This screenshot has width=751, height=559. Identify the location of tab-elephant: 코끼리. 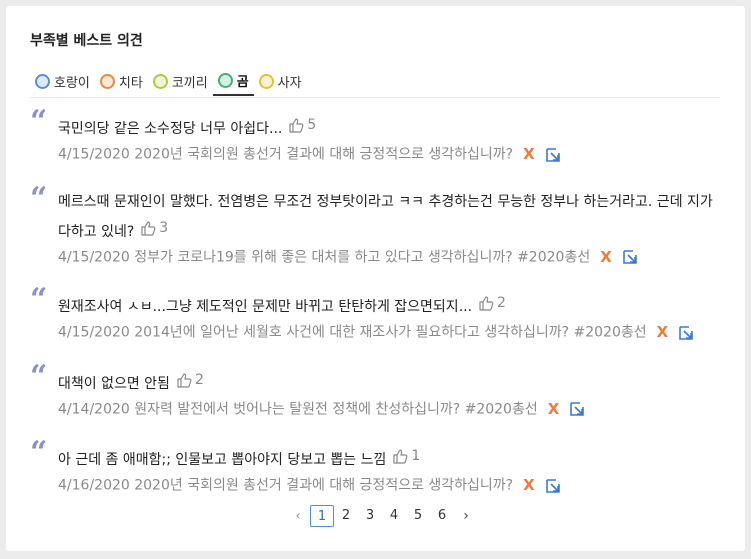
(180, 81).